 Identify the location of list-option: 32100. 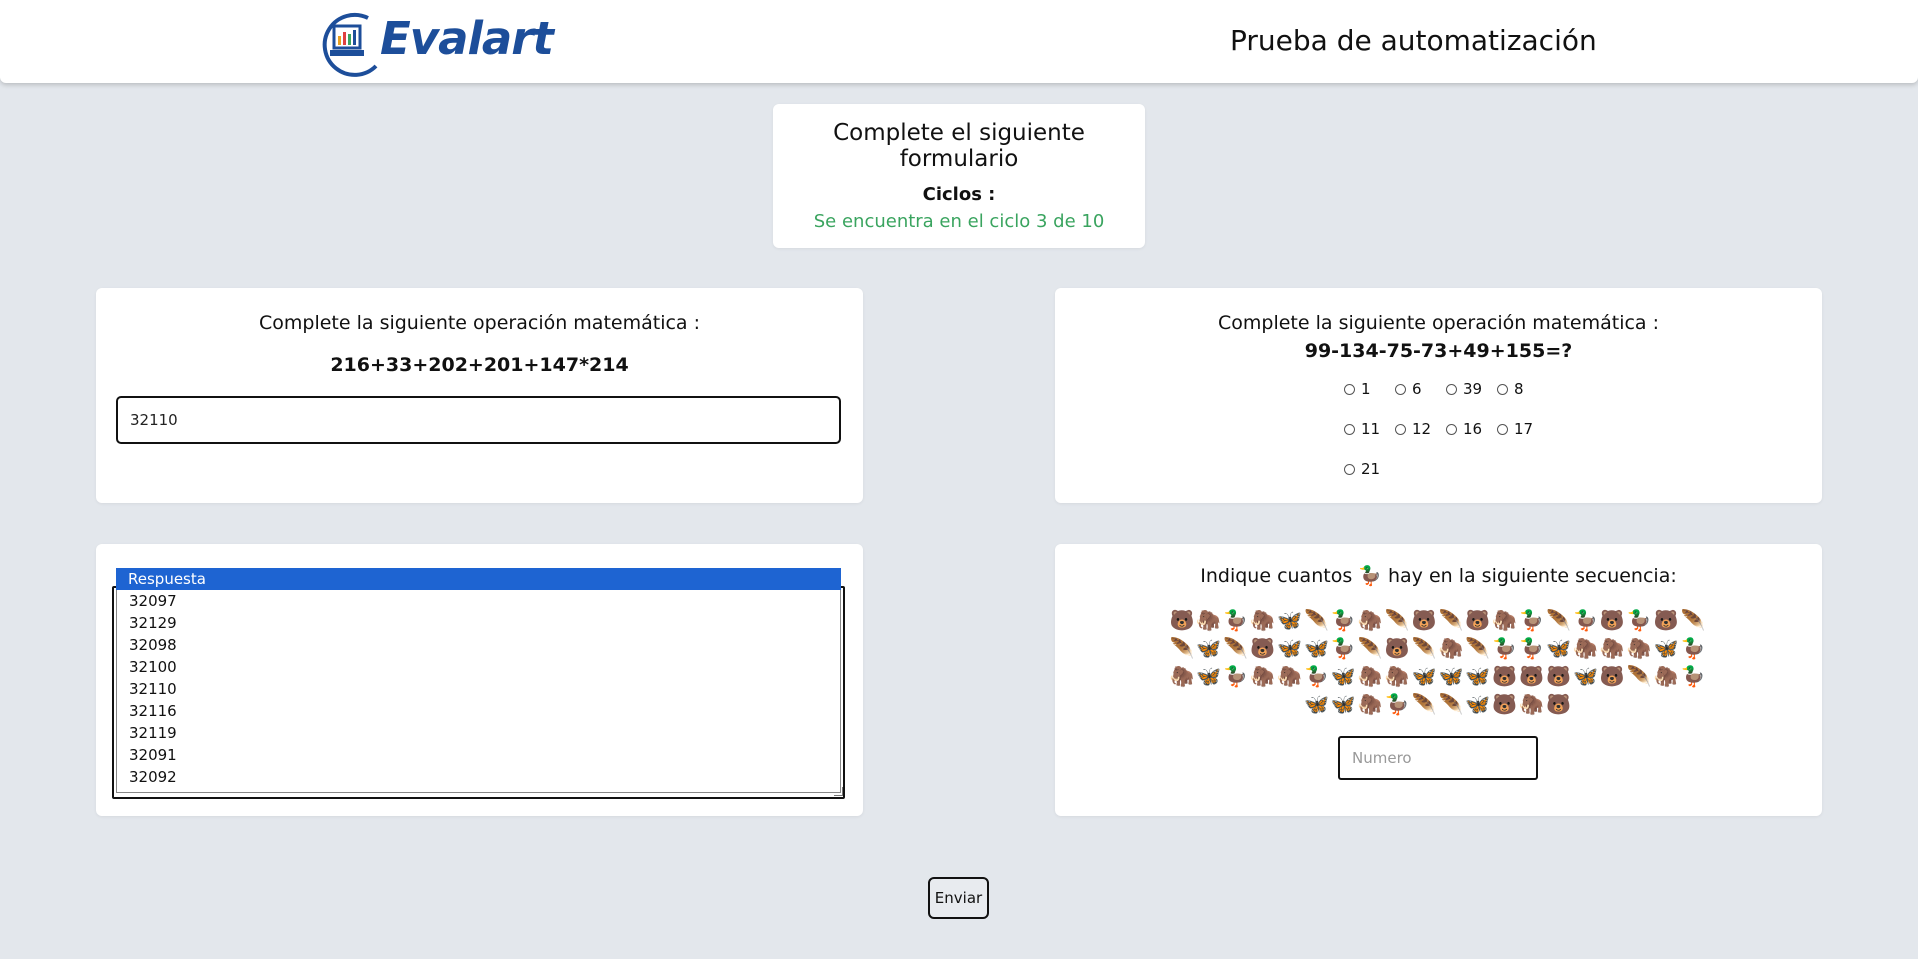
(478, 667).